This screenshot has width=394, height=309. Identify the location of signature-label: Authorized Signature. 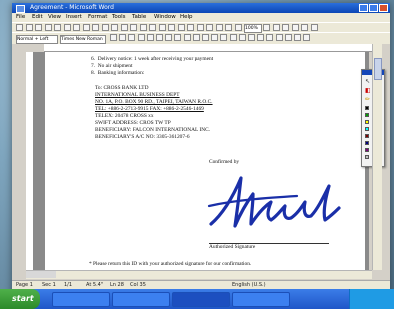
(232, 247).